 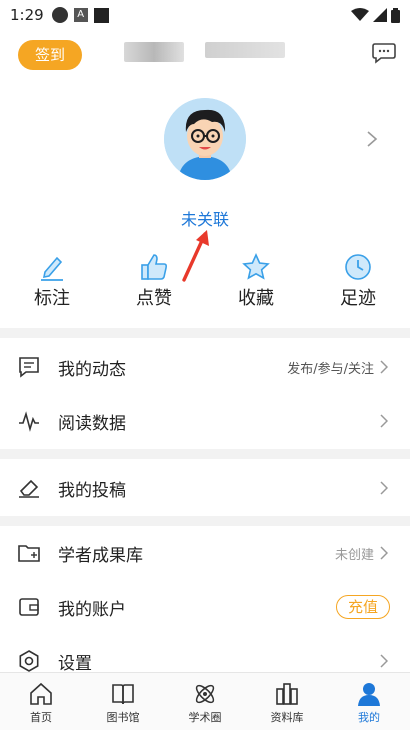 I want to click on tab-mine: 我的, so click(x=369, y=701).